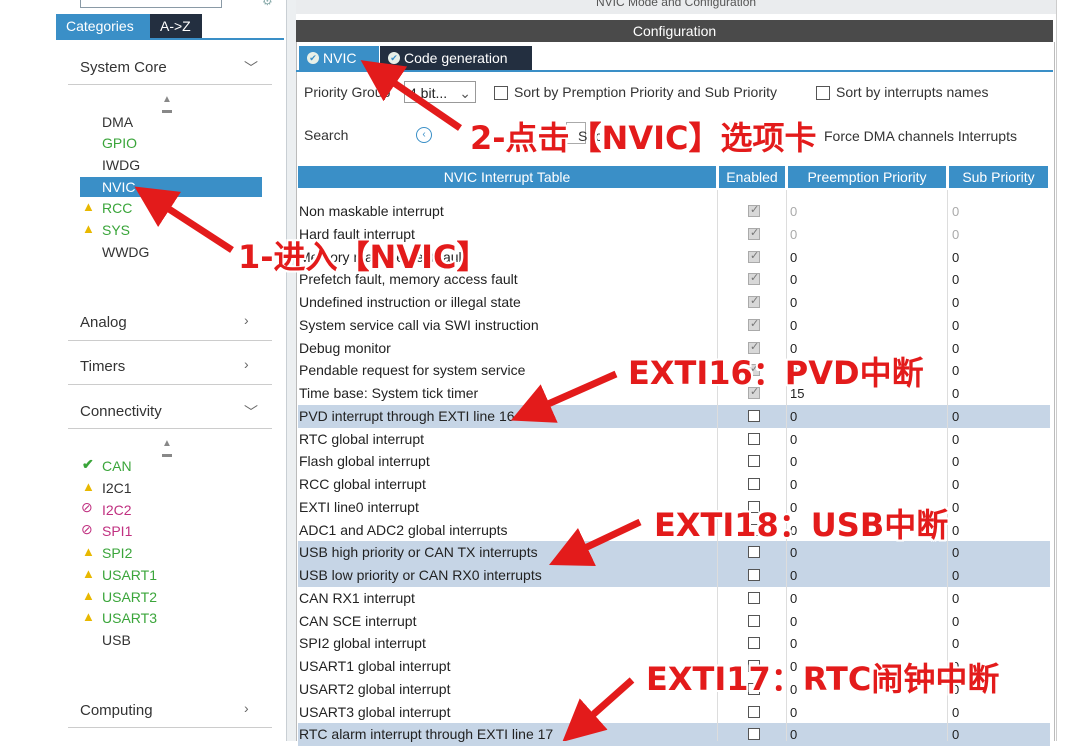 The image size is (1076, 746). Describe the element at coordinates (598, 709) in the screenshot. I see `arrow-to-rtc-alarm` at that location.